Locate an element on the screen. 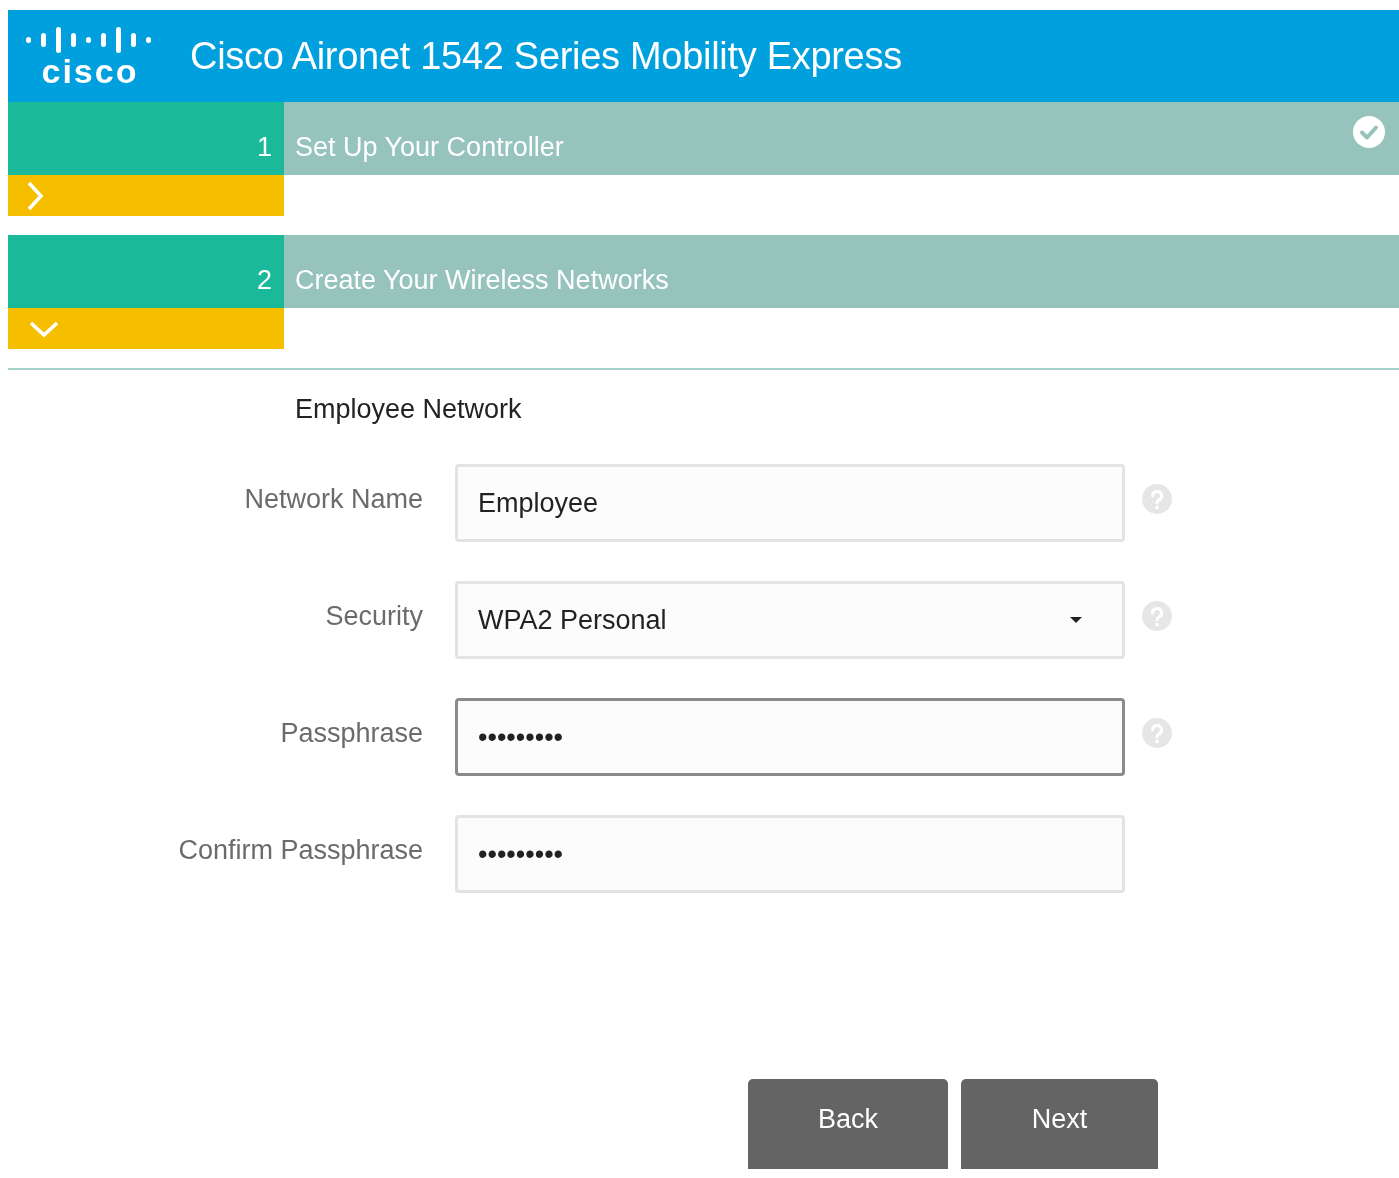  input-field: Employee is located at coordinates (790, 503).